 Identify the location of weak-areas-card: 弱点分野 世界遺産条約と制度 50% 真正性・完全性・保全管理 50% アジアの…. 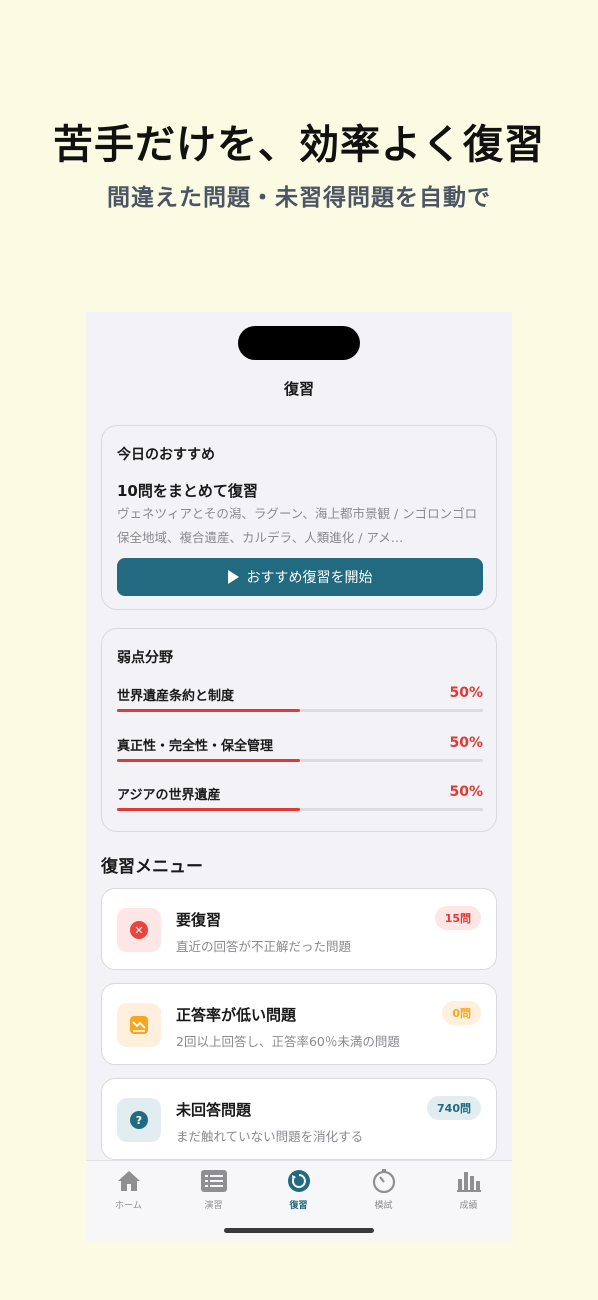
(299, 730).